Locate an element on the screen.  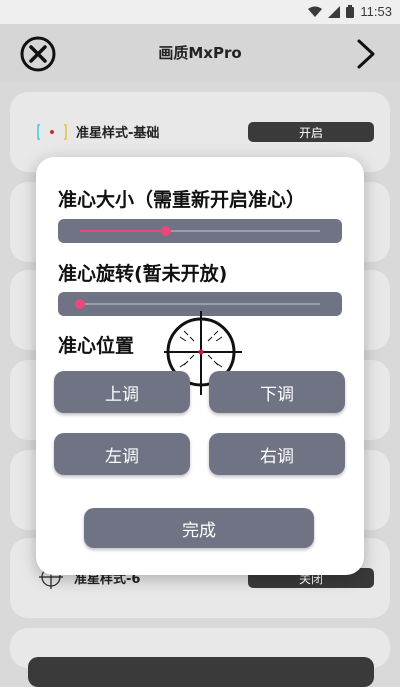
move-right-button: 右调 is located at coordinates (277, 454).